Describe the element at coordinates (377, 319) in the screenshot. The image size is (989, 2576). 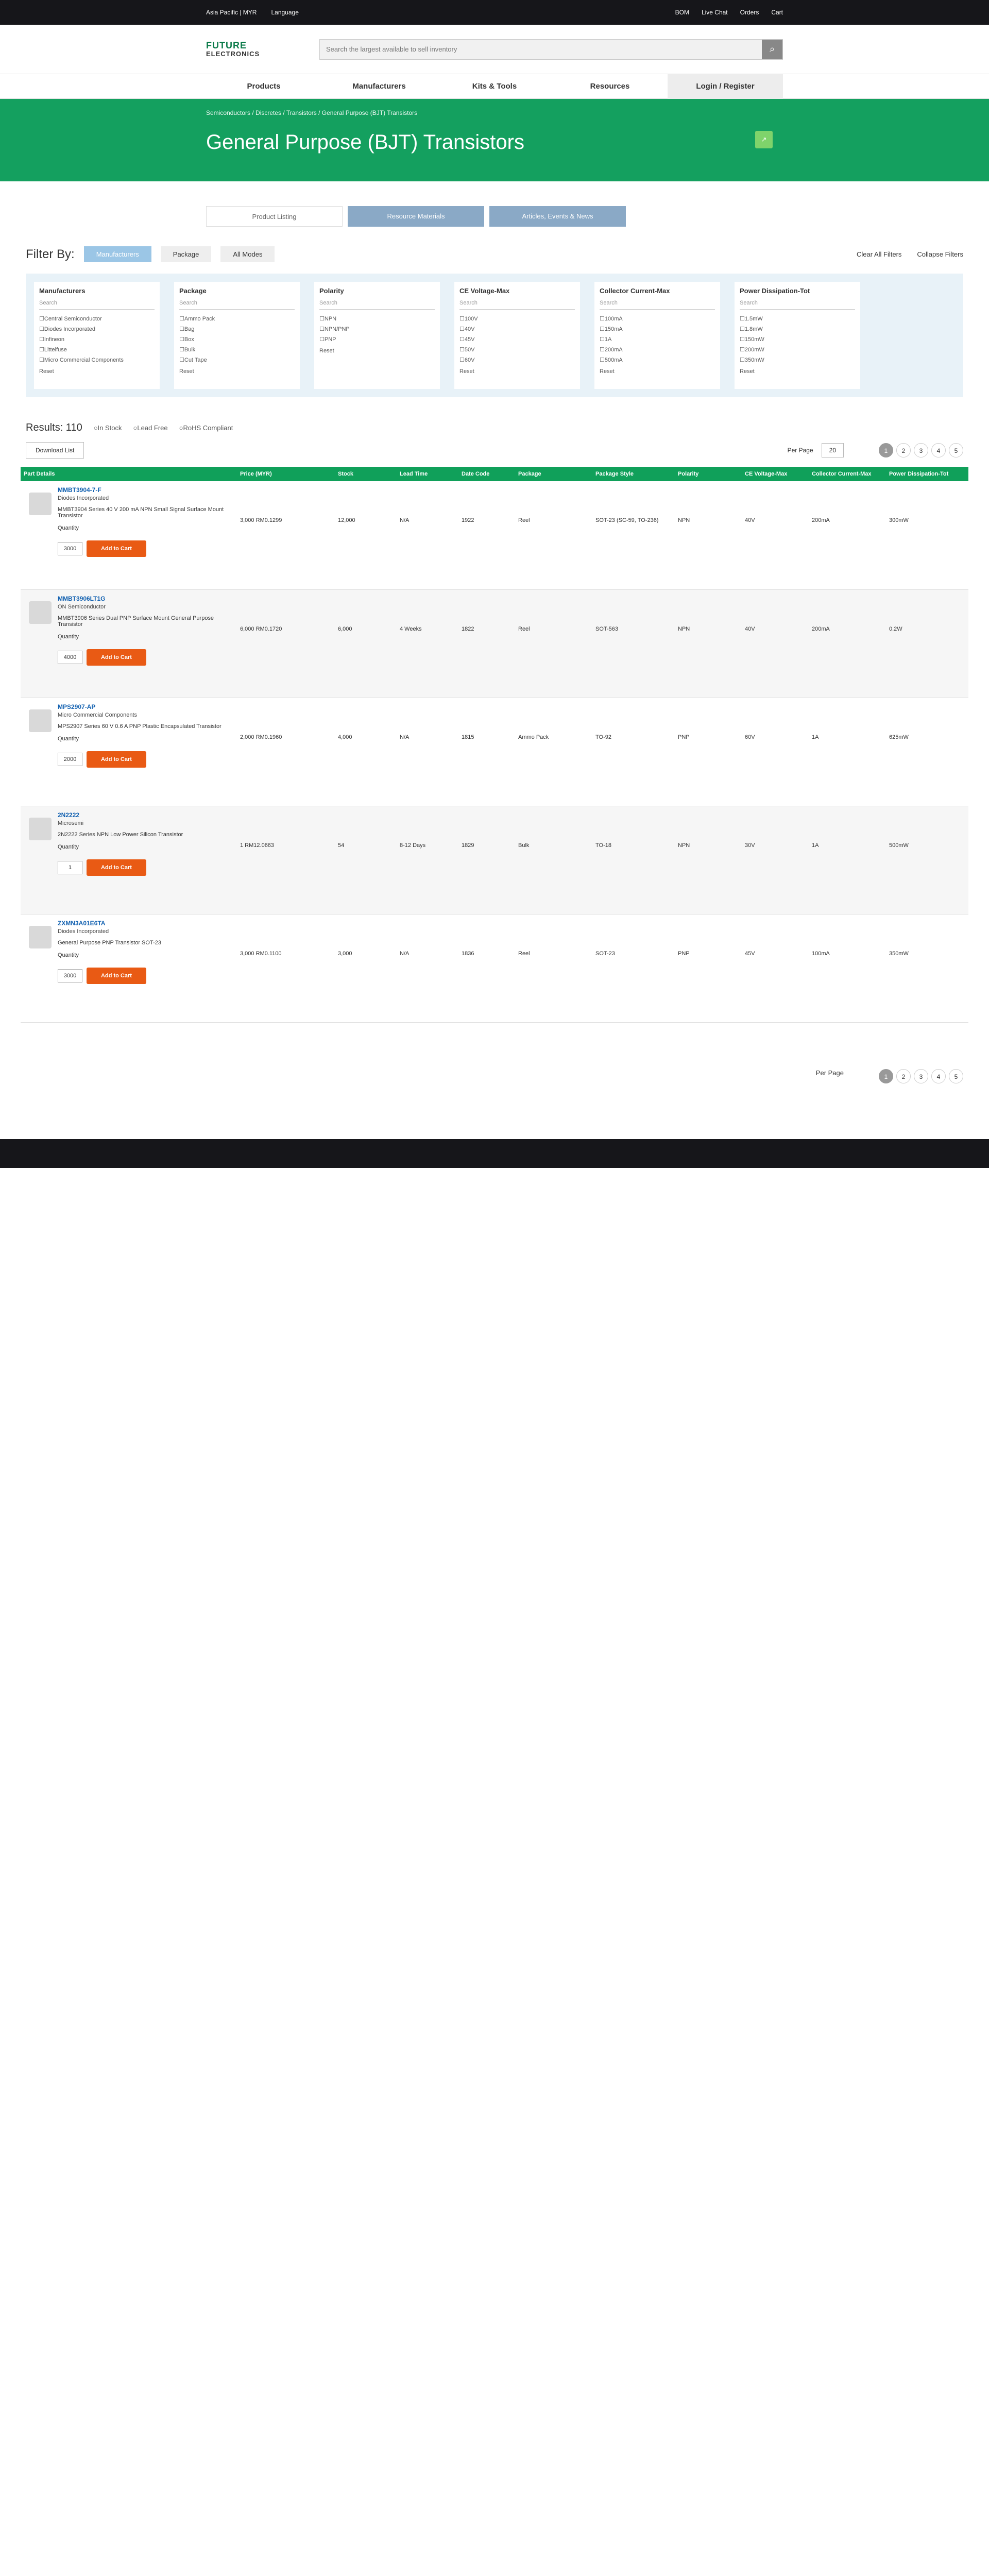
I see `facet-option: NPN` at that location.